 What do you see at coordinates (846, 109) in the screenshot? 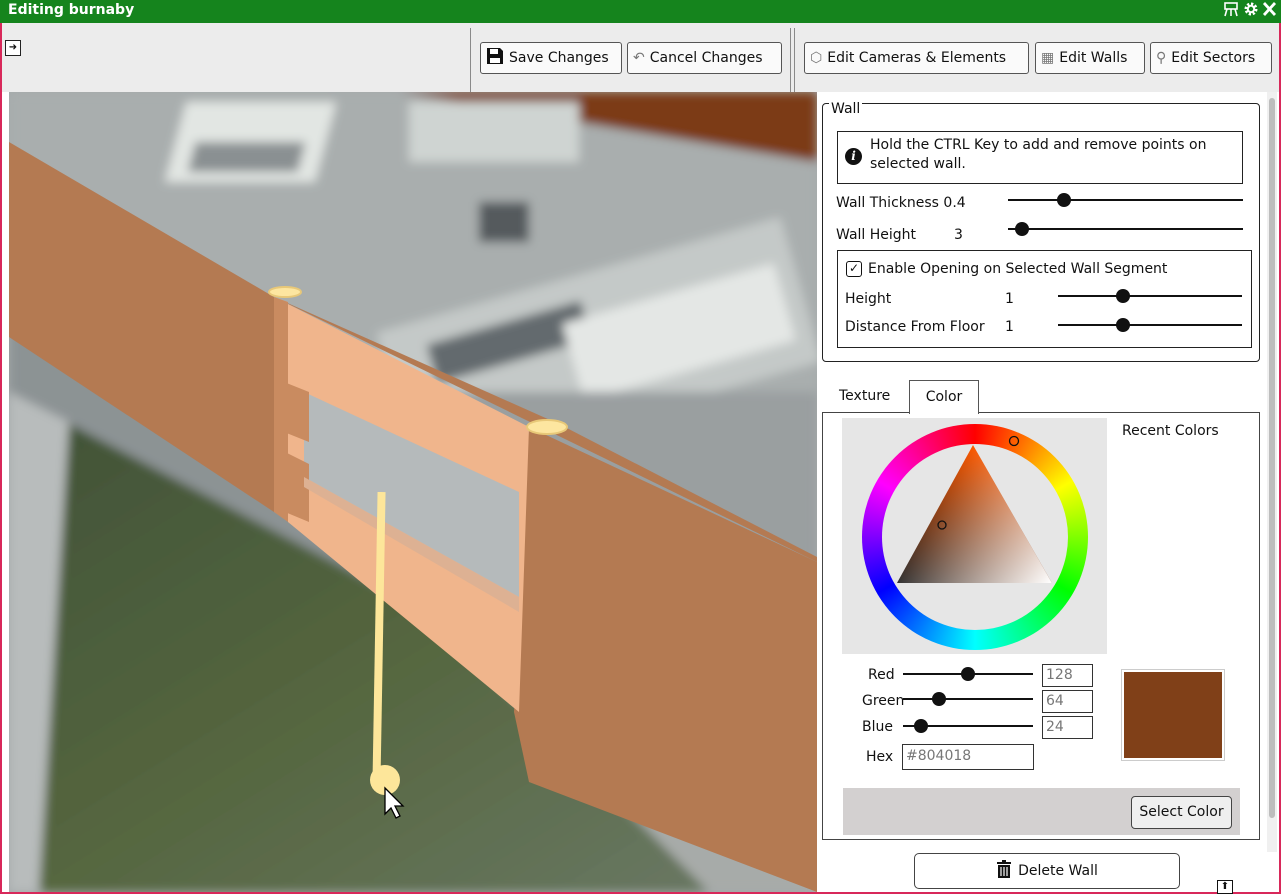
I see `wall-group-legend: Wall` at bounding box center [846, 109].